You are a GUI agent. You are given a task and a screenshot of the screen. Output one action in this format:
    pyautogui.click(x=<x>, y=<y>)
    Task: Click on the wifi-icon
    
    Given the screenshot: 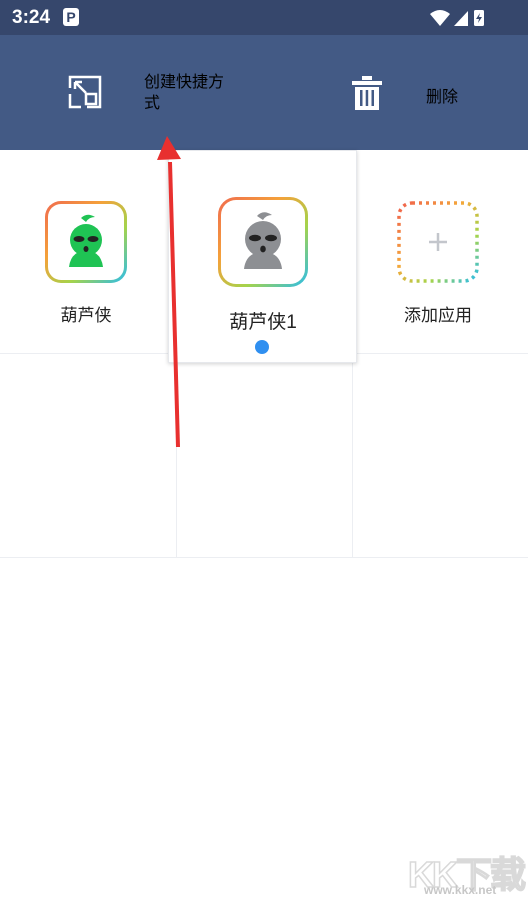 What is the action you would take?
    pyautogui.click(x=440, y=18)
    